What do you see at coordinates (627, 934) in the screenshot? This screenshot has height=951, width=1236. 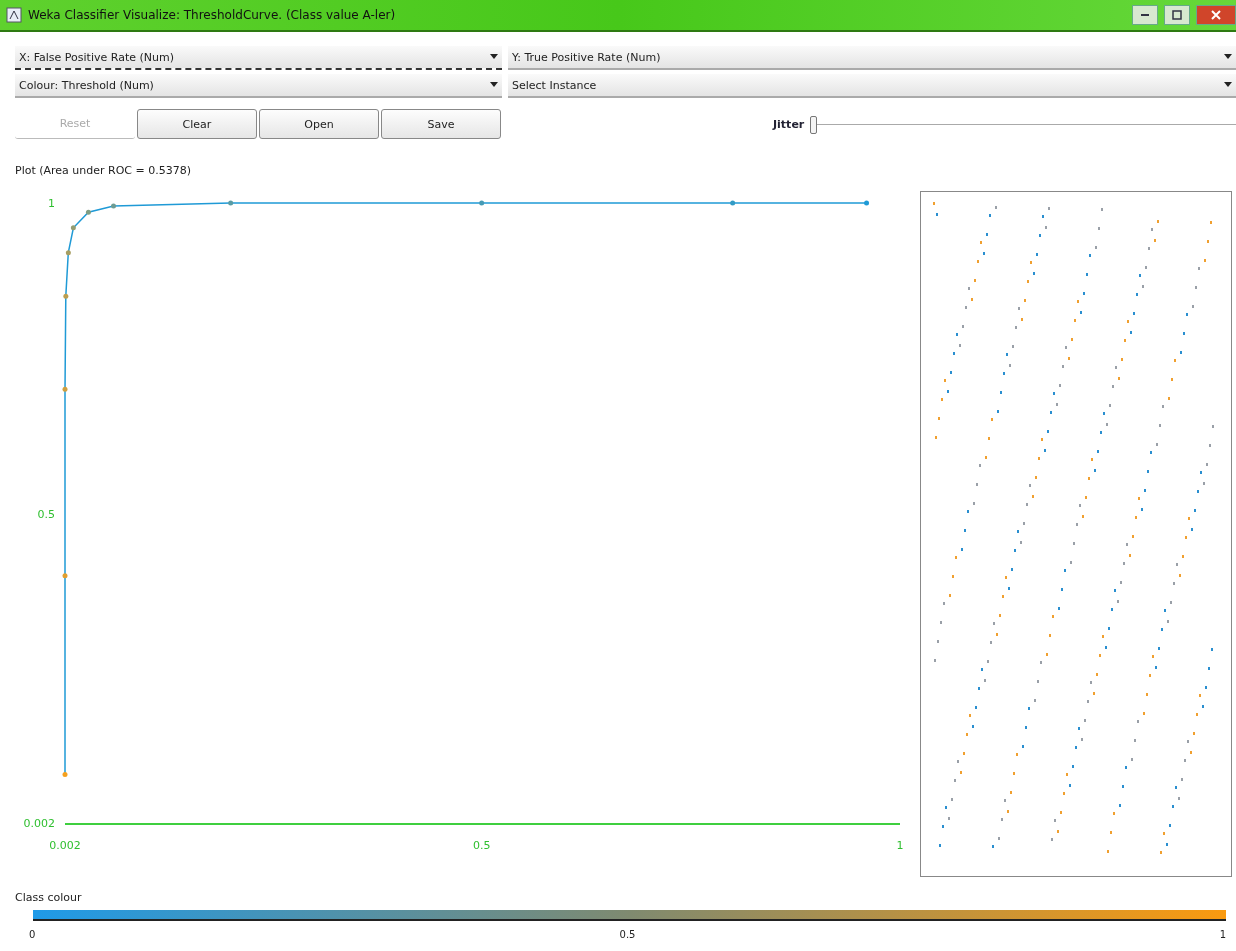 I see `legend-tick-label: 0.5` at bounding box center [627, 934].